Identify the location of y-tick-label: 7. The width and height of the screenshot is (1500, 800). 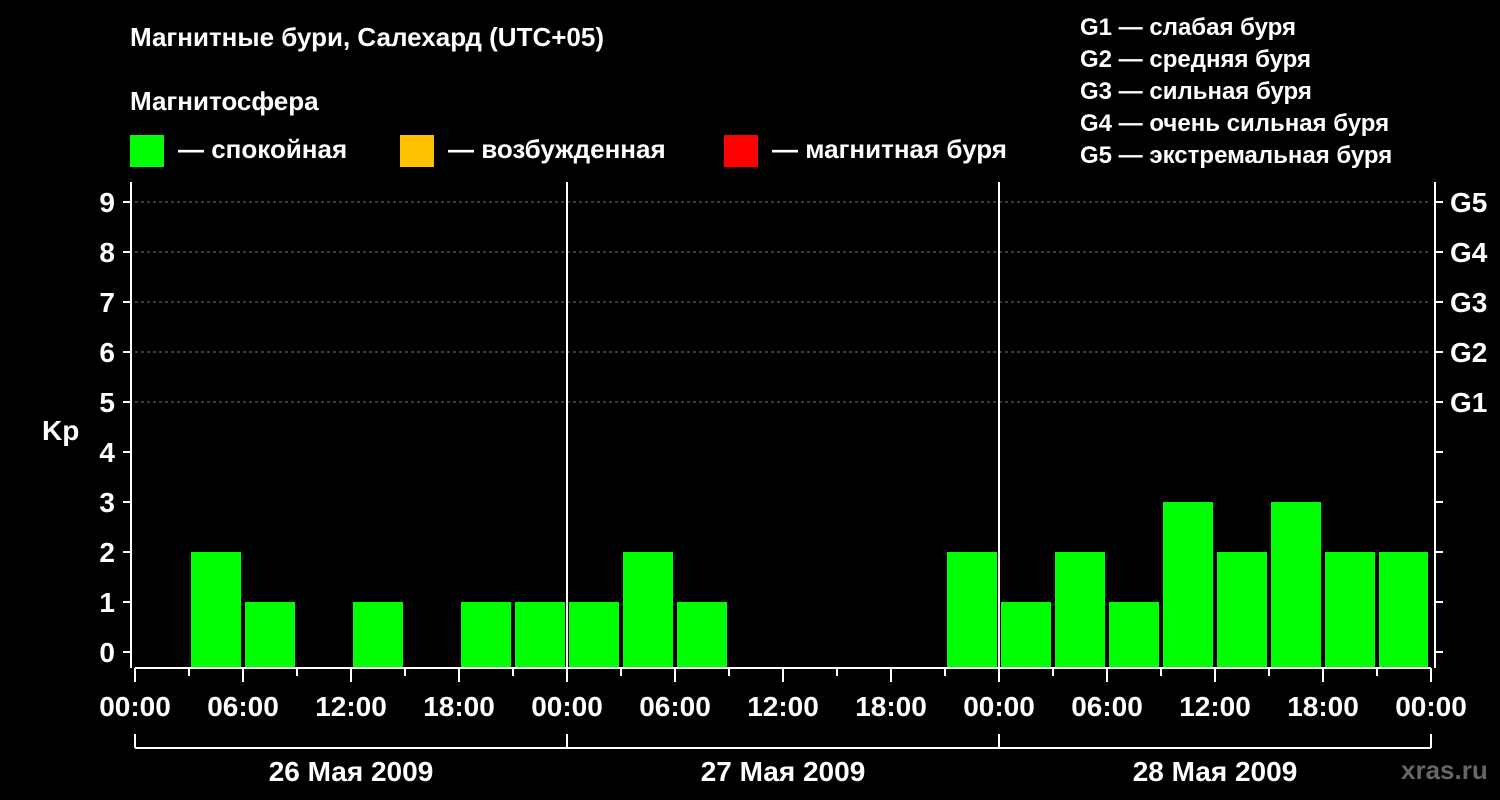
(107, 302).